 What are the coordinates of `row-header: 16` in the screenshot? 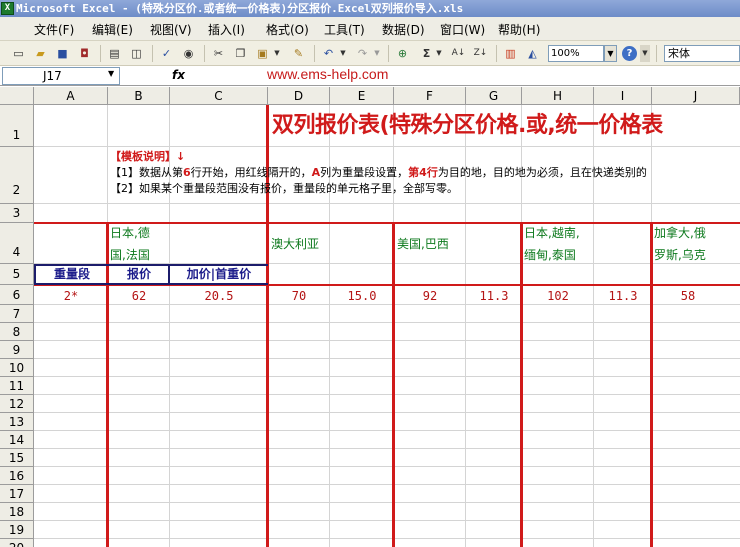 It's located at (17, 476).